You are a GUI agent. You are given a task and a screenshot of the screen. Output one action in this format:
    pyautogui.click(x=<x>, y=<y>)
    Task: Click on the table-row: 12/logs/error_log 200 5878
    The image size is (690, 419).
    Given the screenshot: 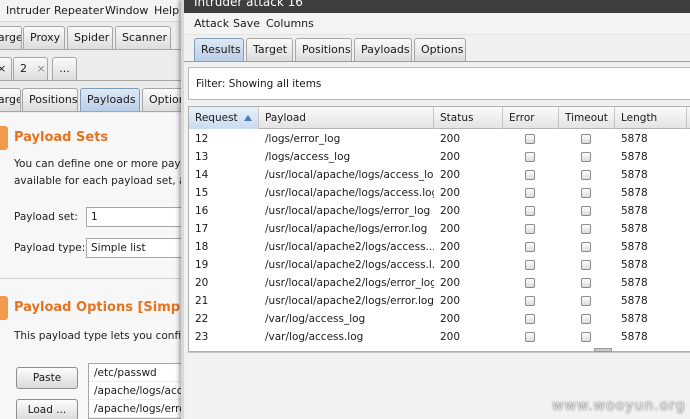 What is the action you would take?
    pyautogui.click(x=439, y=139)
    